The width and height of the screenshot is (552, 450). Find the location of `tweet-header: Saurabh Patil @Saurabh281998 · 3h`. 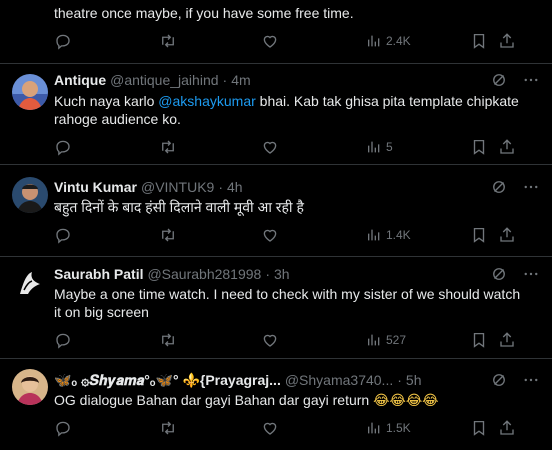

tweet-header: Saurabh Patil @Saurabh281998 · 3h is located at coordinates (297, 274).